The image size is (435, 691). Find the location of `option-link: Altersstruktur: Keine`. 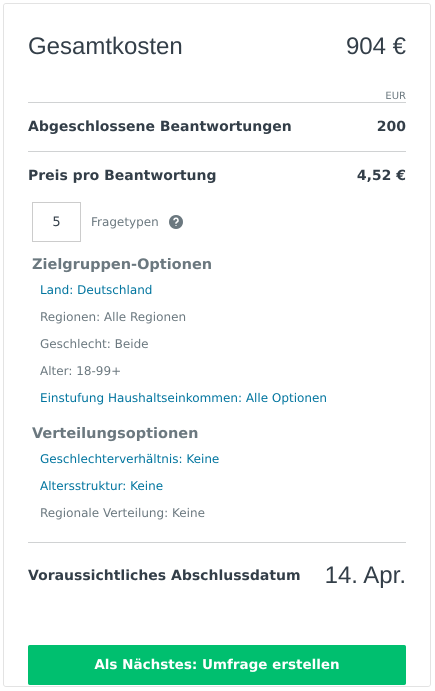

option-link: Altersstruktur: Keine is located at coordinates (96, 485).